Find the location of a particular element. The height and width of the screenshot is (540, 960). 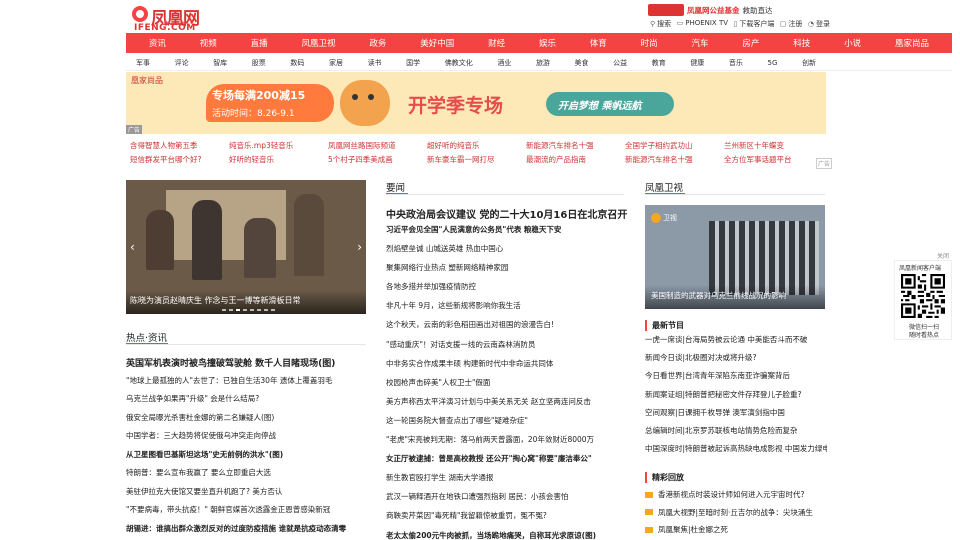

ad-link: 凤凰网丝路国际频道 is located at coordinates (377, 145).